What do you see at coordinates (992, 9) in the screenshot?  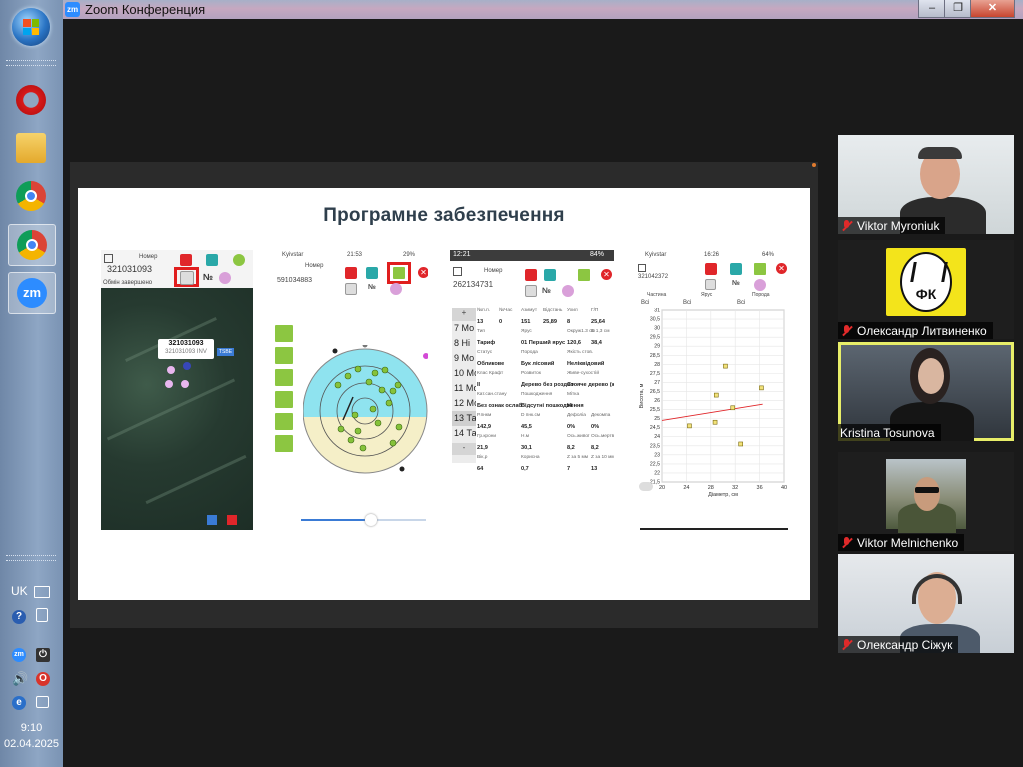 I see `close-button: ✕` at bounding box center [992, 9].